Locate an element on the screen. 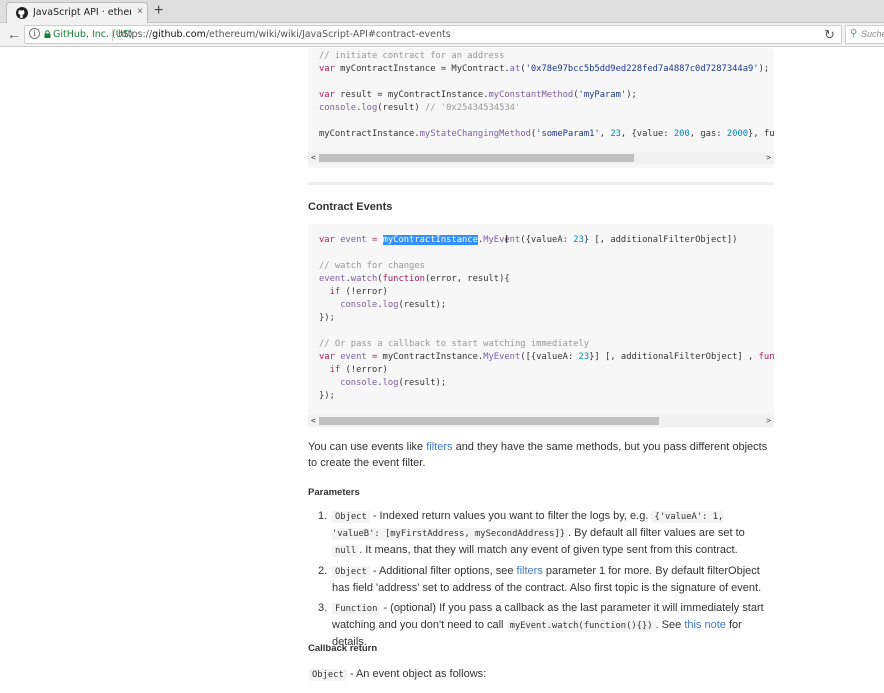  code-token: }, fu is located at coordinates (761, 134).